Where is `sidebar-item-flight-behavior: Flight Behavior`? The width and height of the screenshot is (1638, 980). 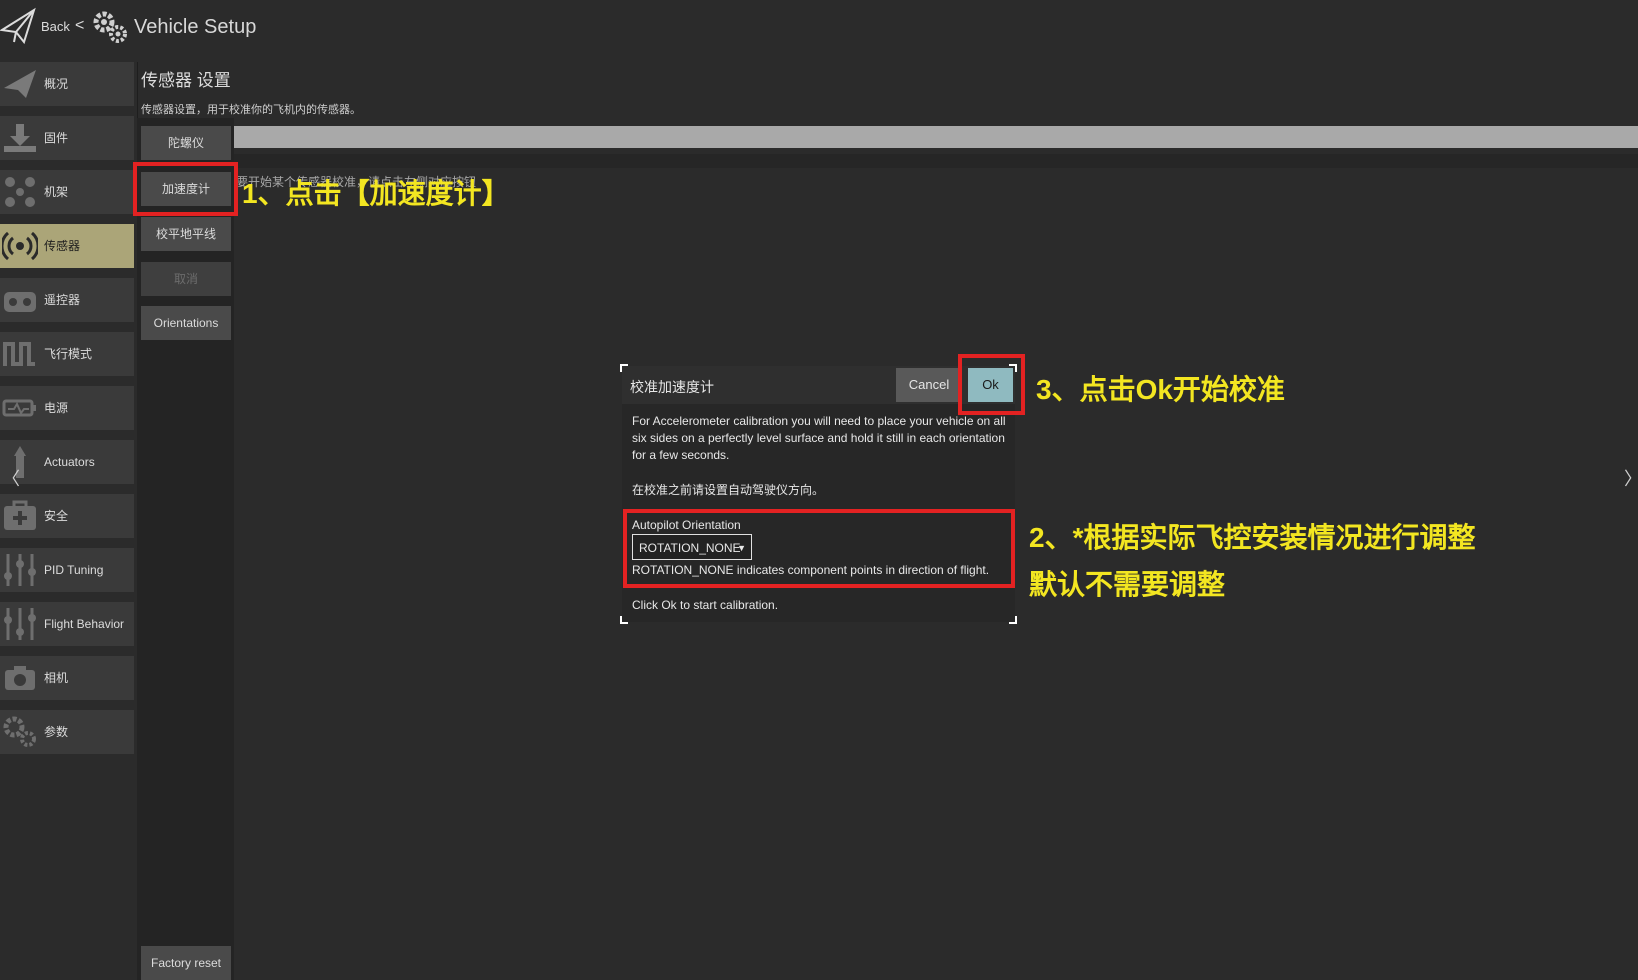 sidebar-item-flight-behavior: Flight Behavior is located at coordinates (67, 624).